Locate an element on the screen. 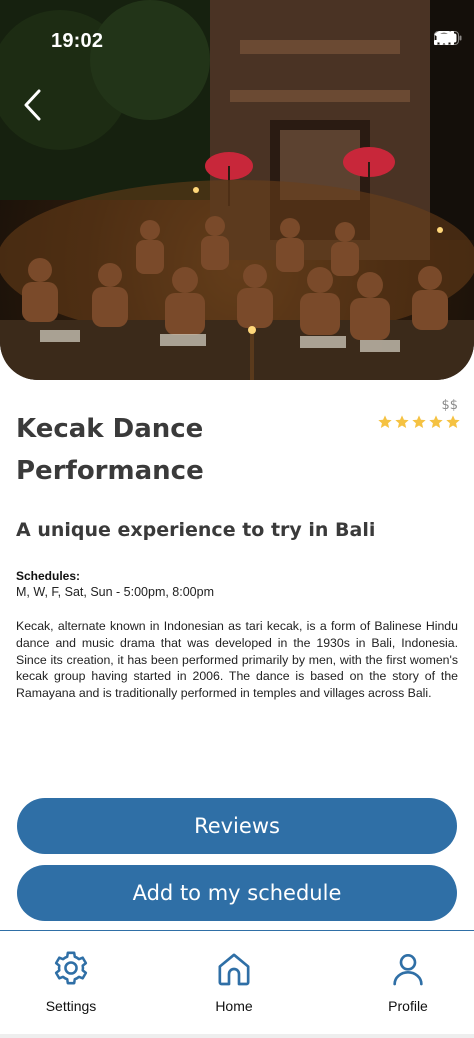 This screenshot has height=1038, width=474. gear-icon is located at coordinates (71, 968).